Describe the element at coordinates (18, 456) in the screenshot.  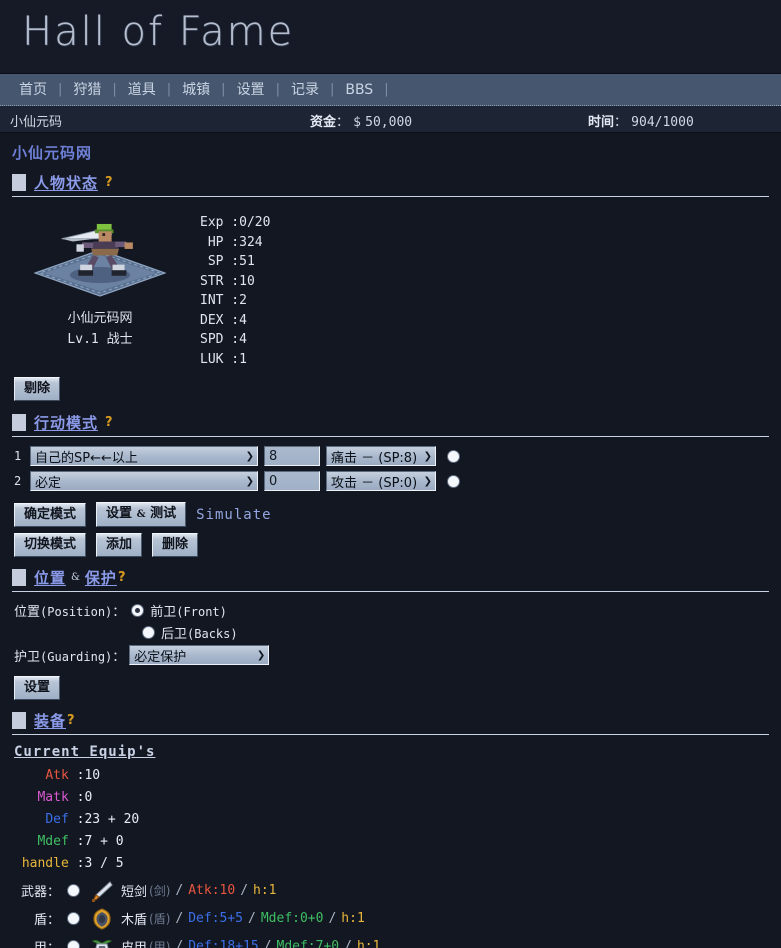
I see `action-mode-index: 1` at that location.